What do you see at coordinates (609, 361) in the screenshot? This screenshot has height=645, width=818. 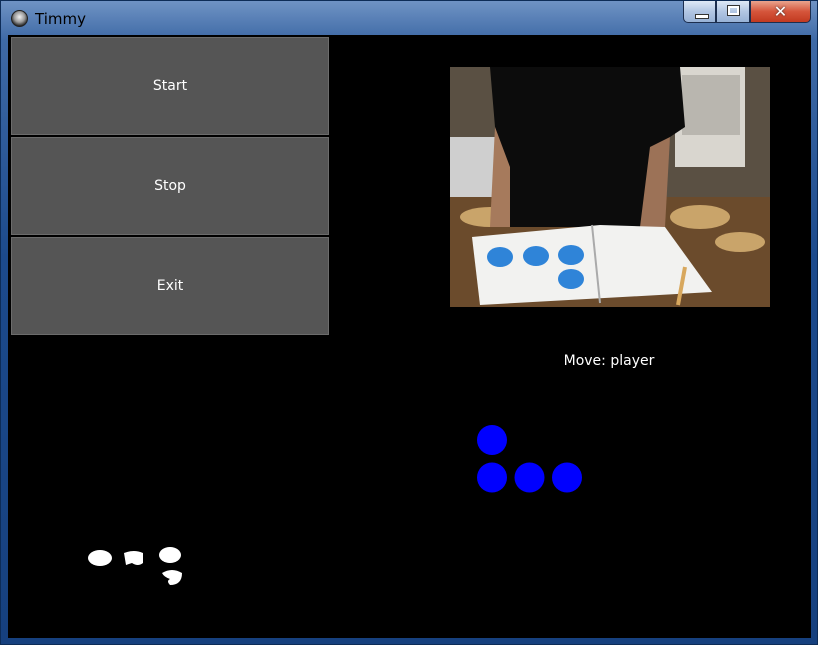 I see `move-status: Move: player` at bounding box center [609, 361].